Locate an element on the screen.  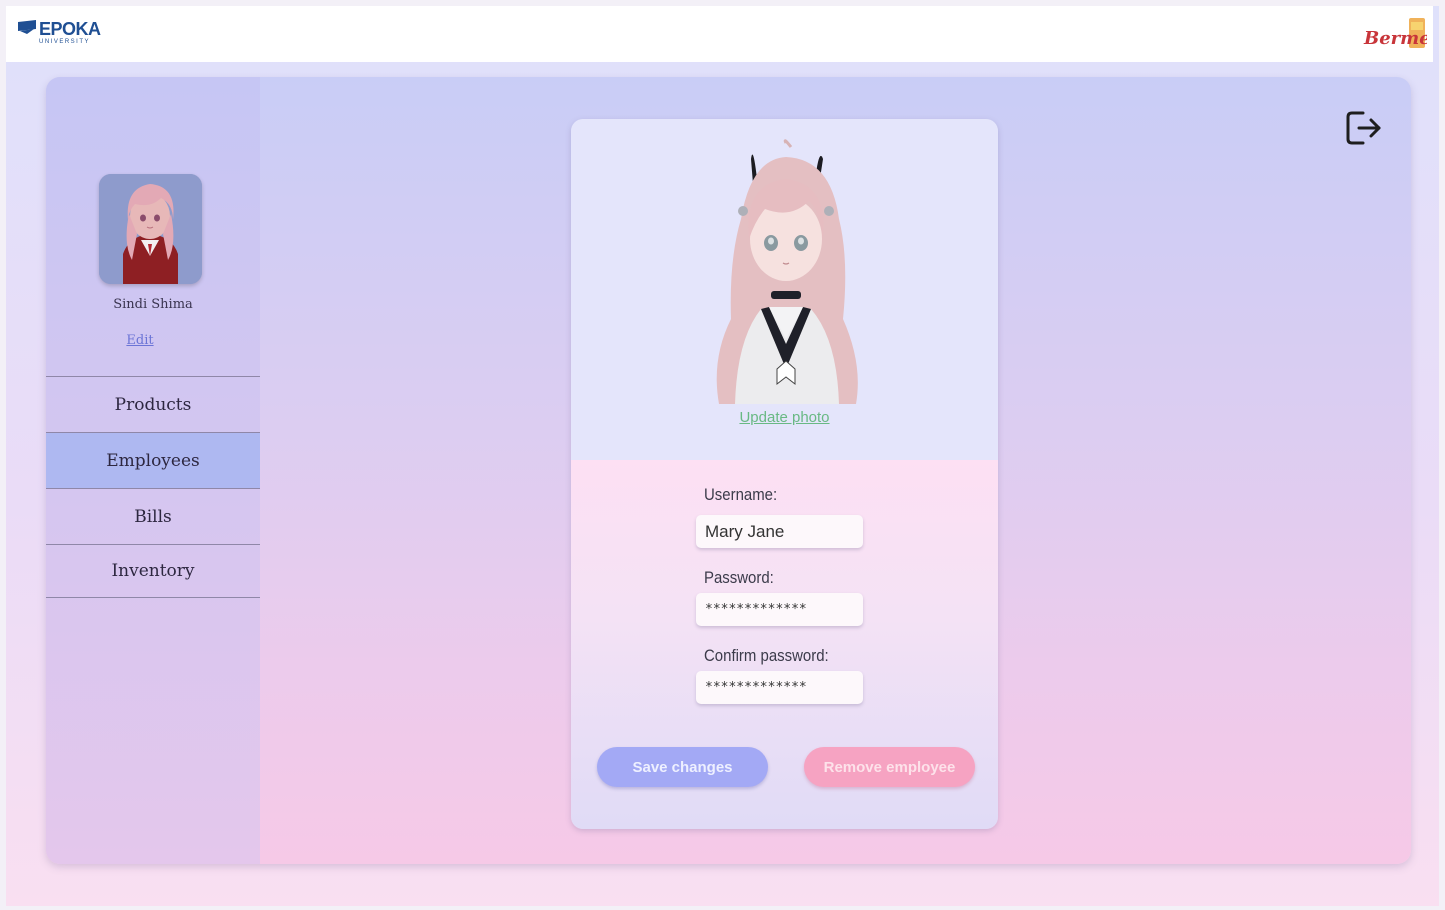
bermet-logo-icon: Bermet is located at coordinates (1395, 33).